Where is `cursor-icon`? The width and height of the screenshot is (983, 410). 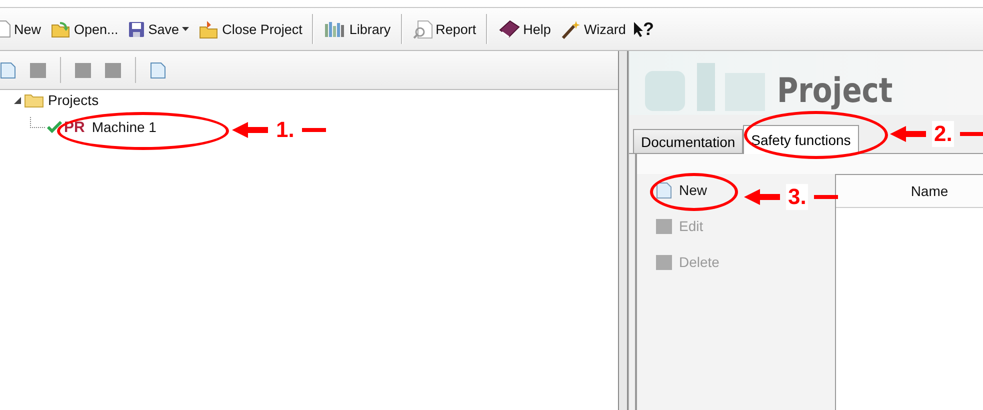
cursor-icon is located at coordinates (637, 29).